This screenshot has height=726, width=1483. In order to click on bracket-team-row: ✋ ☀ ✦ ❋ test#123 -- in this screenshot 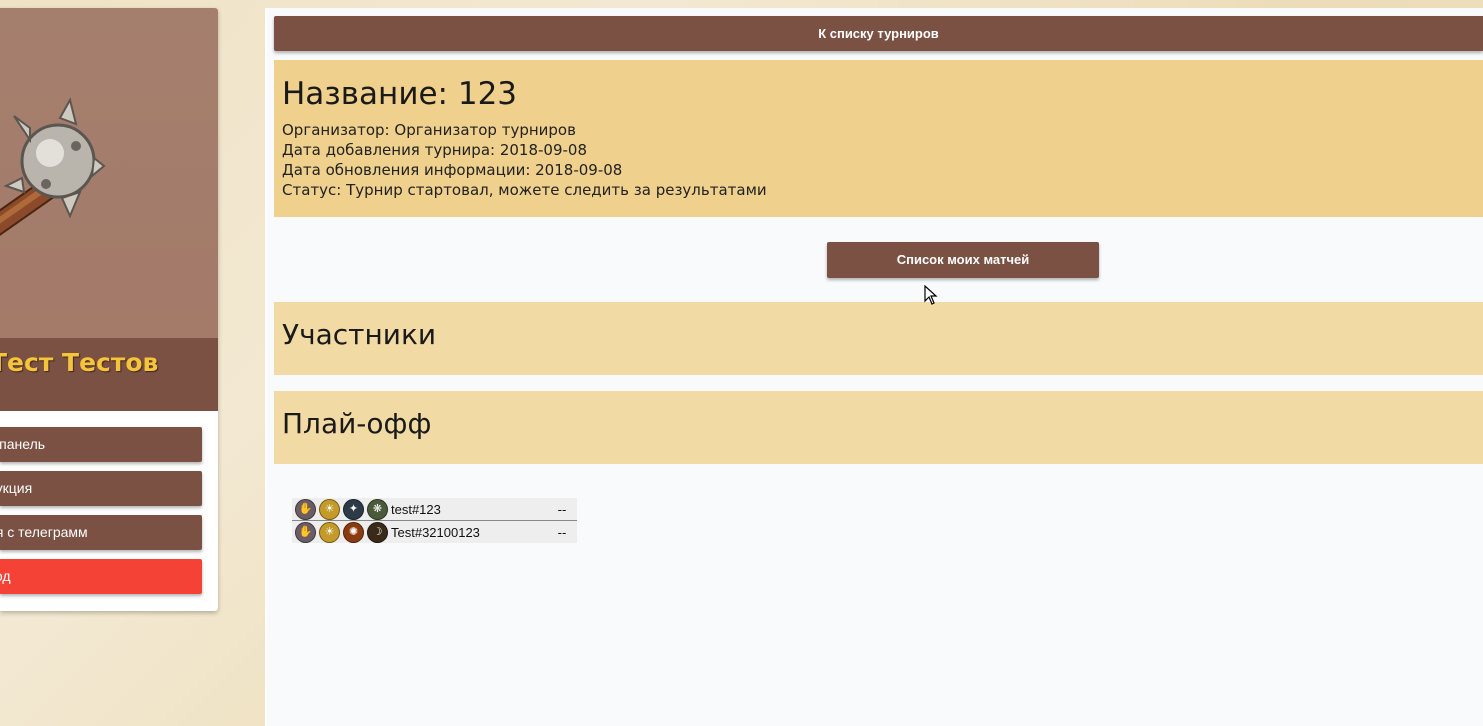, I will do `click(434, 509)`.